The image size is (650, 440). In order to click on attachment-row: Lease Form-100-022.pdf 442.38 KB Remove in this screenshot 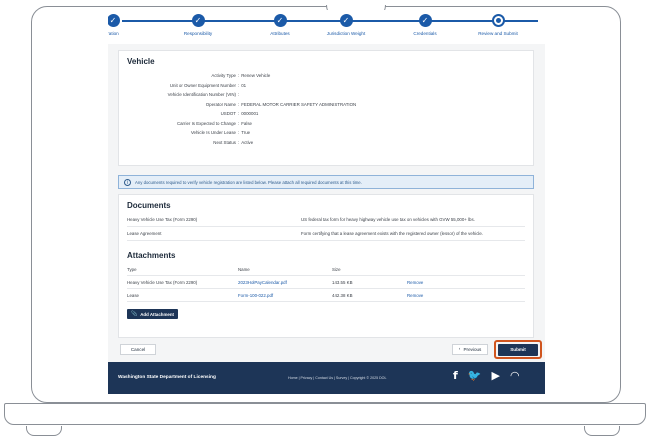, I will do `click(326, 295)`.